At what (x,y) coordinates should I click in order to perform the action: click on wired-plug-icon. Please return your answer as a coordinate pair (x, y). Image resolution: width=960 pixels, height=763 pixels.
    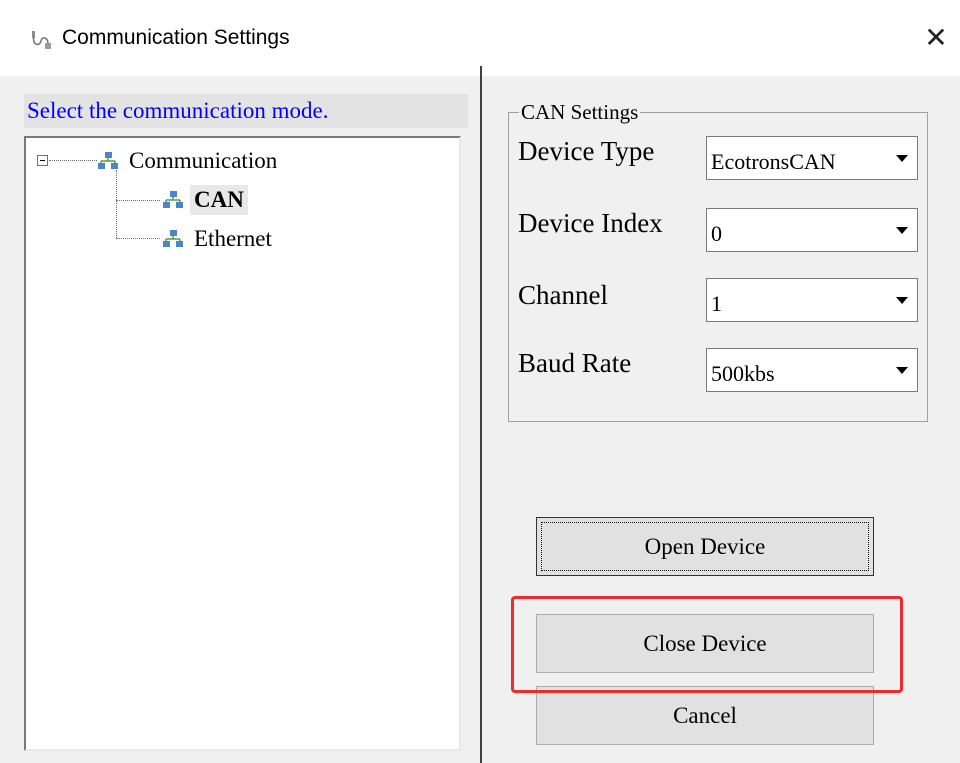
    Looking at the image, I should click on (41, 40).